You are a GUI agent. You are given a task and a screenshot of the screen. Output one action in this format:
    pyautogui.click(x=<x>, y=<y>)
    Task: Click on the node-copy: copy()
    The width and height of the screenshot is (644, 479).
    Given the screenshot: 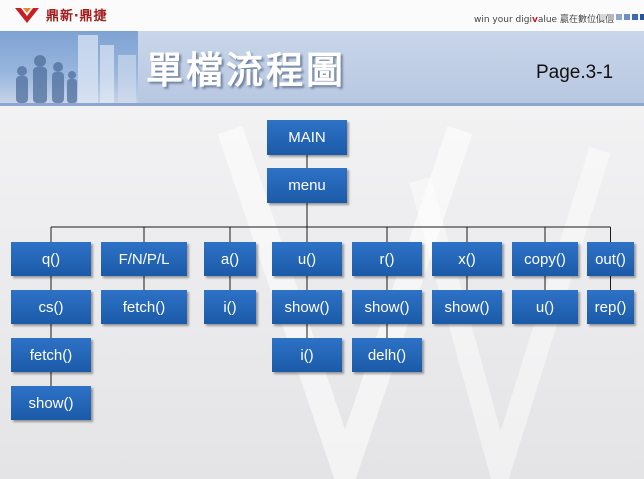 What is the action you would take?
    pyautogui.click(x=545, y=259)
    